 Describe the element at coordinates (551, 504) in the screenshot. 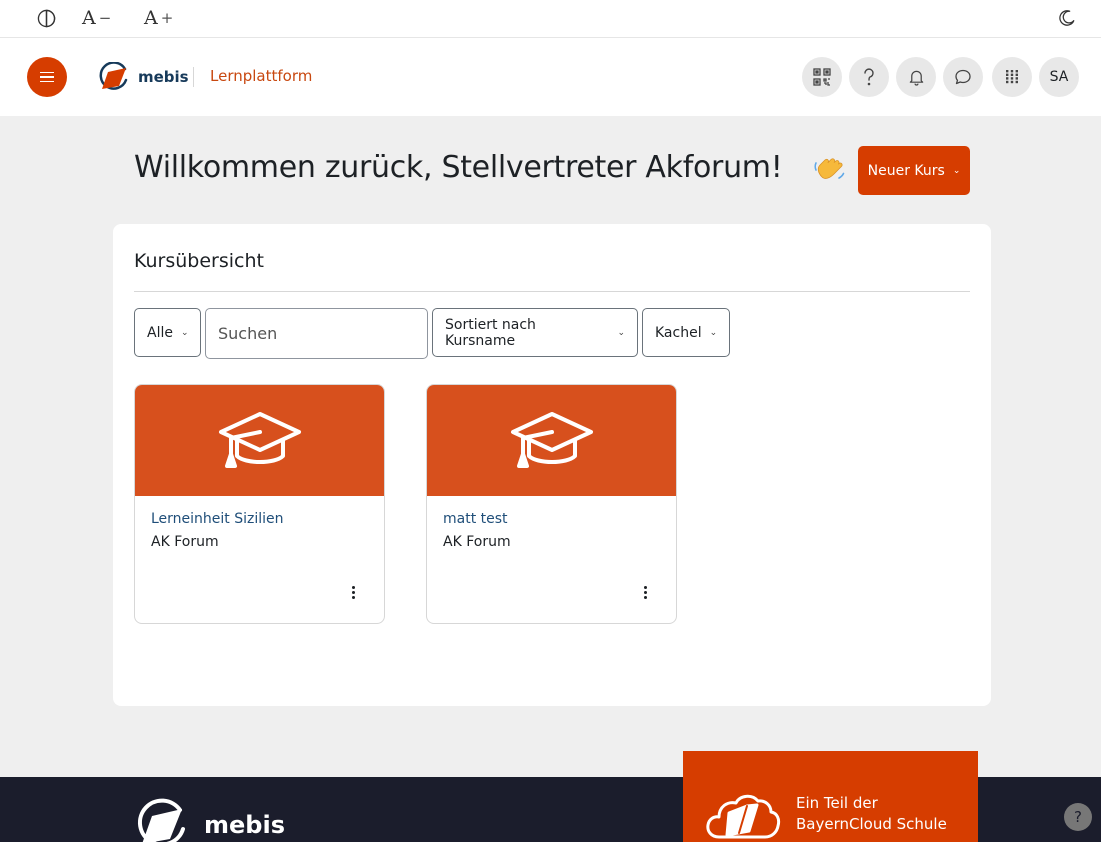

I see `course-card: matt test AK Forum` at that location.